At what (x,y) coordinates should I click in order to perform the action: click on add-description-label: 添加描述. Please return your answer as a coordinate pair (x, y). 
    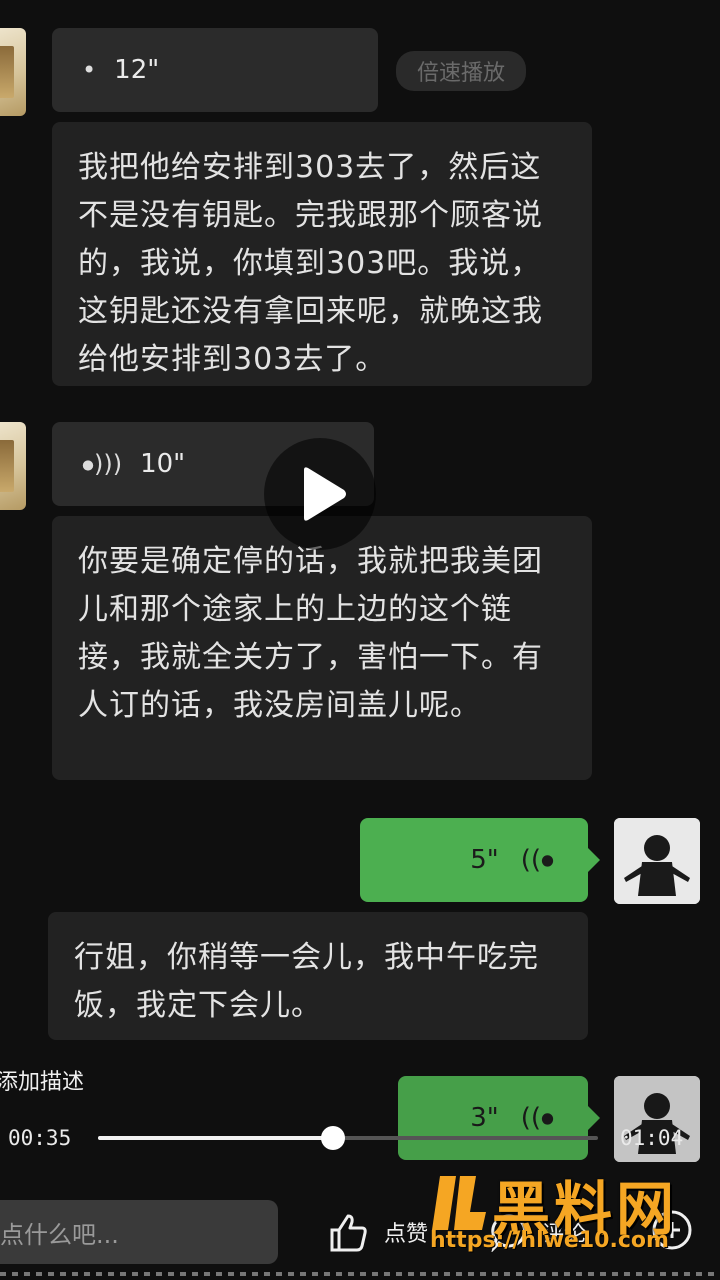
    Looking at the image, I should click on (42, 1082).